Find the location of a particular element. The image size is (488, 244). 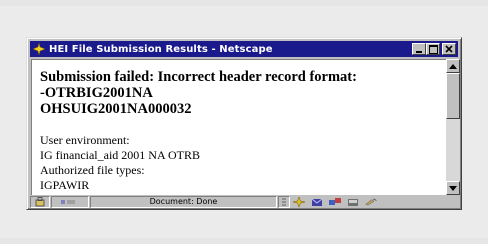

status-text-panel: Document: Done is located at coordinates (183, 201).